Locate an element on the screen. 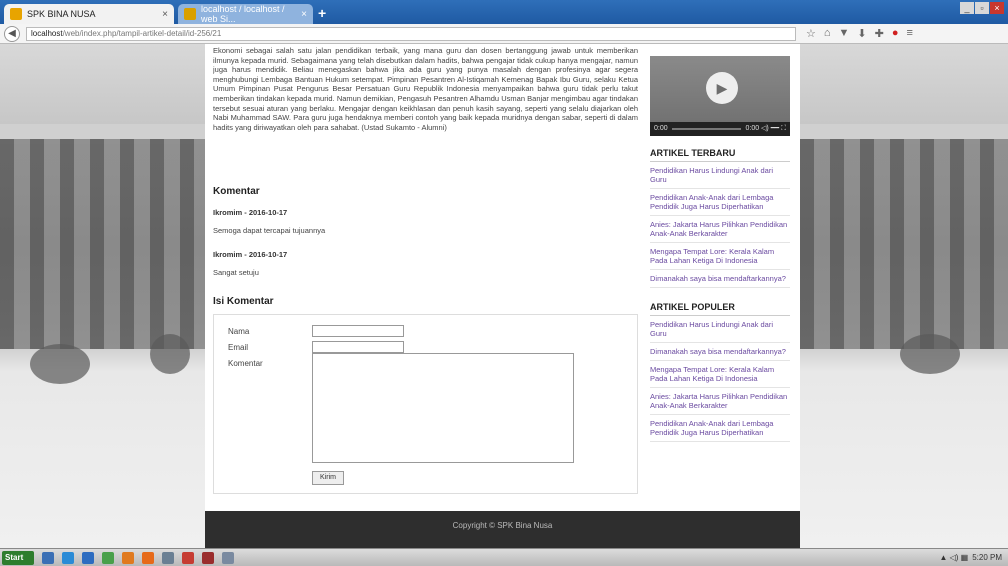  maximize-button: ▫ is located at coordinates (982, 8).